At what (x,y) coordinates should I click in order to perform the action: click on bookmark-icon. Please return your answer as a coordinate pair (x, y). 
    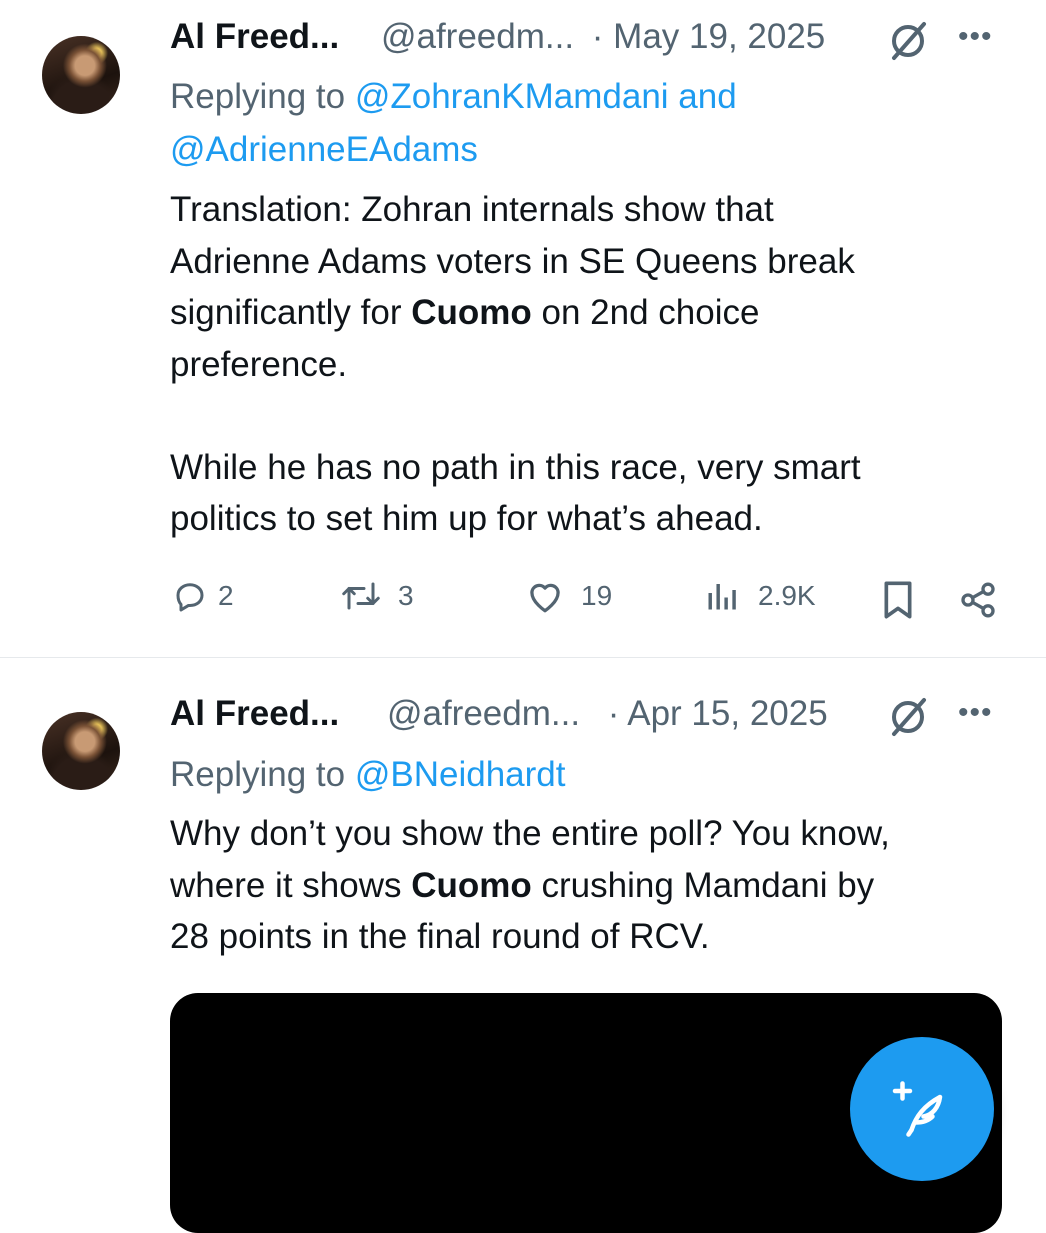
    Looking at the image, I should click on (898, 600).